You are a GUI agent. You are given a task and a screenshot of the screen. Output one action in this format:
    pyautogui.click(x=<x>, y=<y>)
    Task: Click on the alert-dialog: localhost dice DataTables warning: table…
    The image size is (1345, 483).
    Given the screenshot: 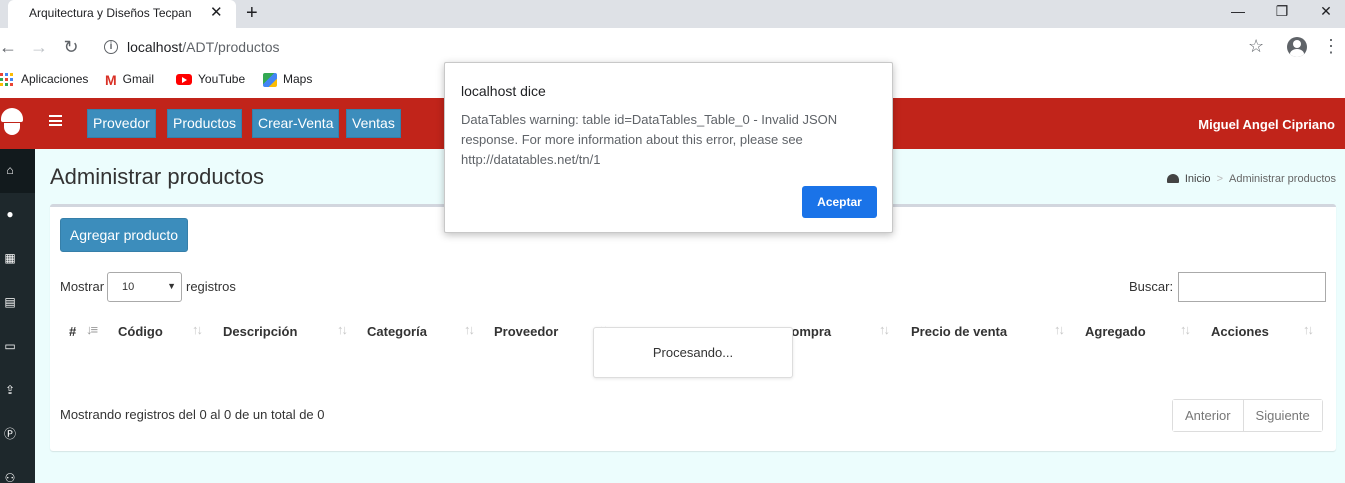 What is the action you would take?
    pyautogui.click(x=668, y=147)
    